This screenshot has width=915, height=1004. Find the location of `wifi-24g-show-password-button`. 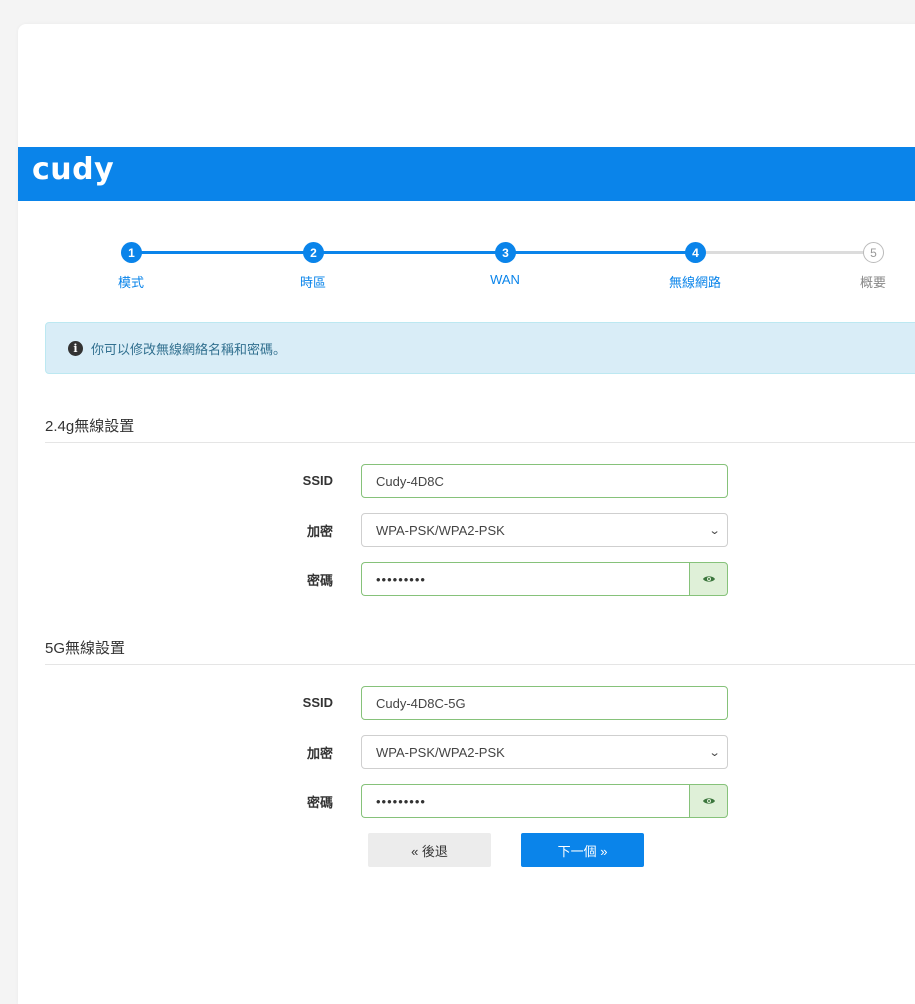

wifi-24g-show-password-button is located at coordinates (708, 579).